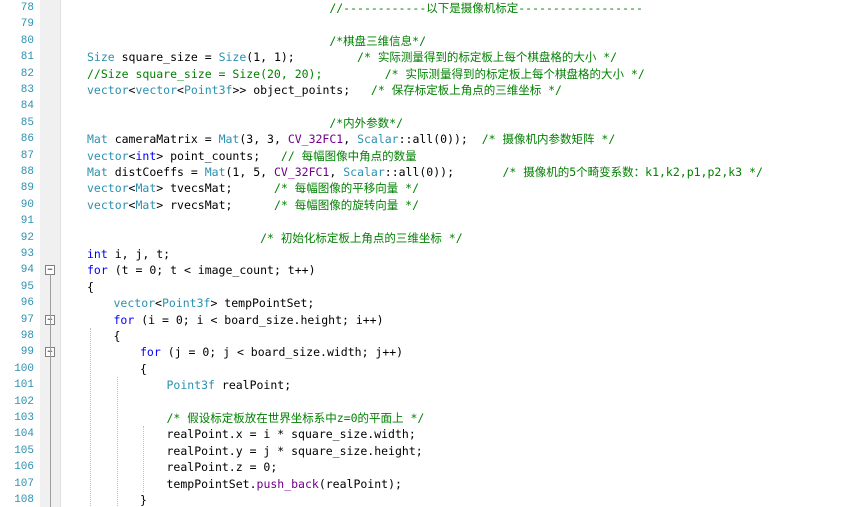  What do you see at coordinates (24, 483) in the screenshot?
I see `line-number: 107` at bounding box center [24, 483].